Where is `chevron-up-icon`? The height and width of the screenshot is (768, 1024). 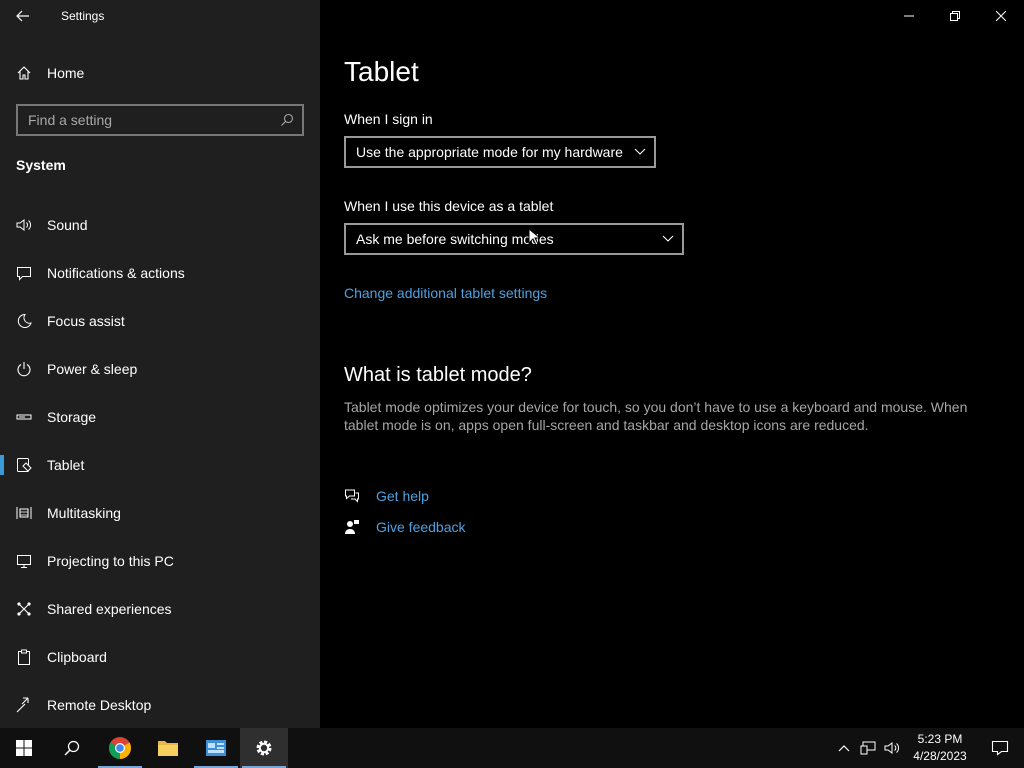 chevron-up-icon is located at coordinates (844, 748).